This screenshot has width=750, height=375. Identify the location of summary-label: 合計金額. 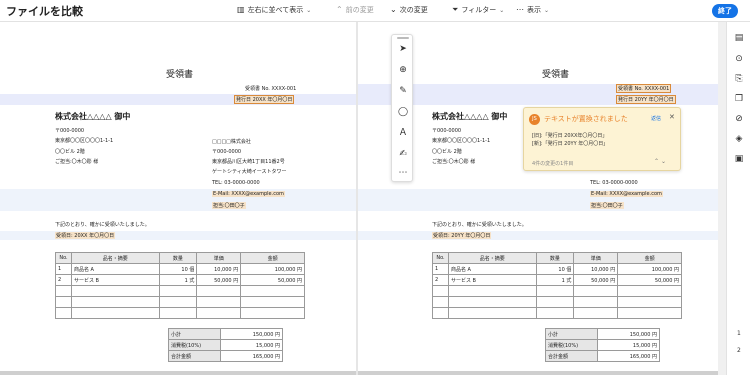
(194, 356).